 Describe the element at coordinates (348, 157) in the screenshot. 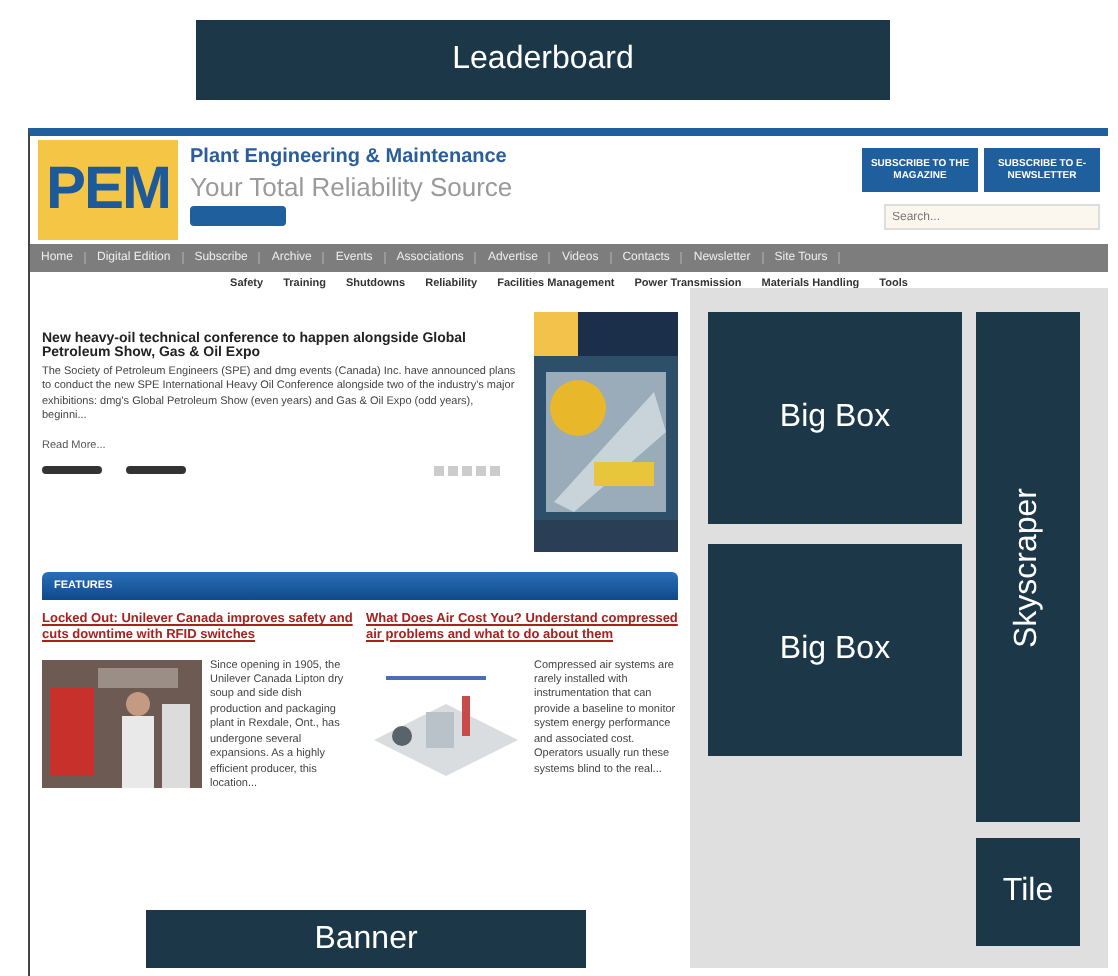

I see `site-title: Plant Engineering & Maintenance` at that location.